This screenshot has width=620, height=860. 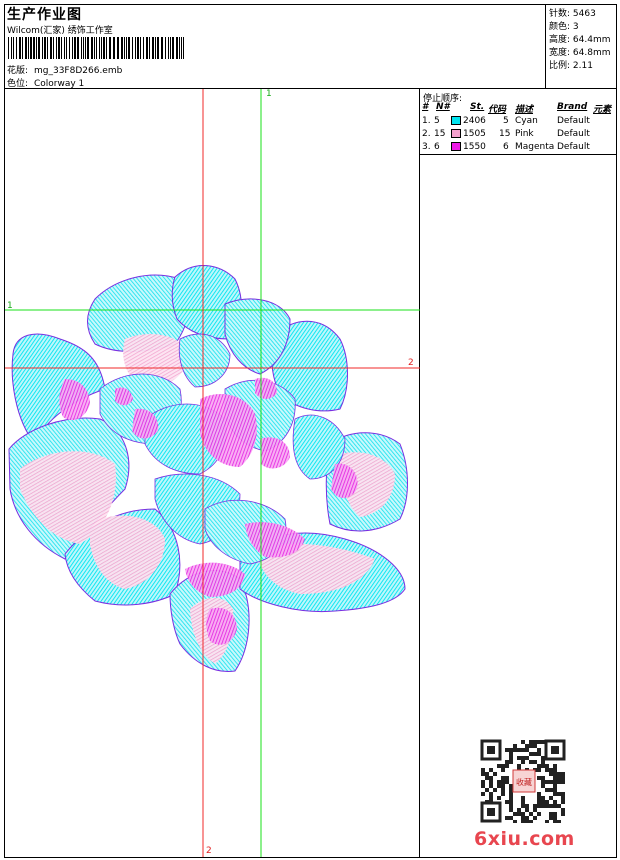 I want to click on sequence-divider, so click(x=518, y=154).